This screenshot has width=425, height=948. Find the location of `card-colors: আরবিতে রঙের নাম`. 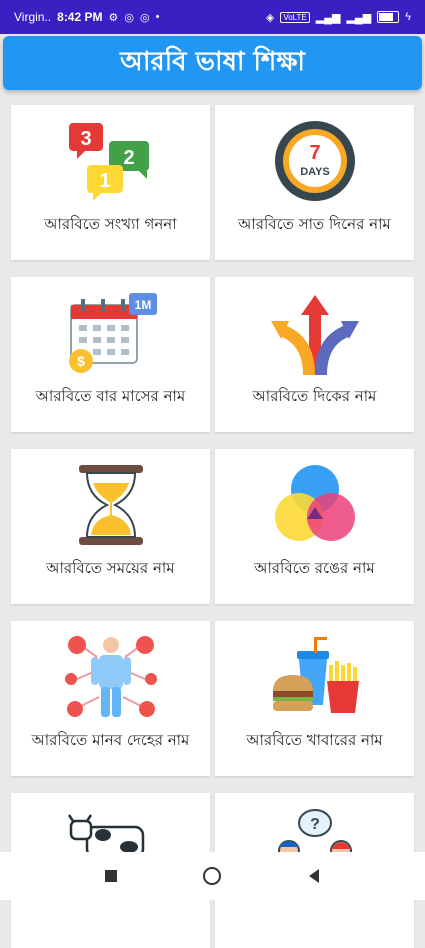

card-colors: আরবিতে রঙের নাম is located at coordinates (314, 526).